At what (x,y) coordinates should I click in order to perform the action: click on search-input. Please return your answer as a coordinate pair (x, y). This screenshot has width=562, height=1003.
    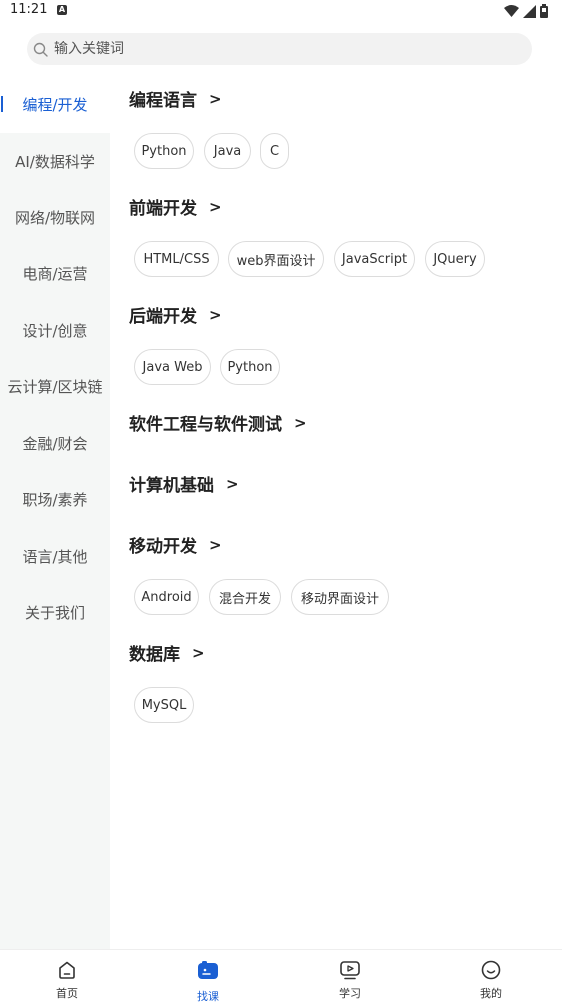
    Looking at the image, I should click on (274, 49).